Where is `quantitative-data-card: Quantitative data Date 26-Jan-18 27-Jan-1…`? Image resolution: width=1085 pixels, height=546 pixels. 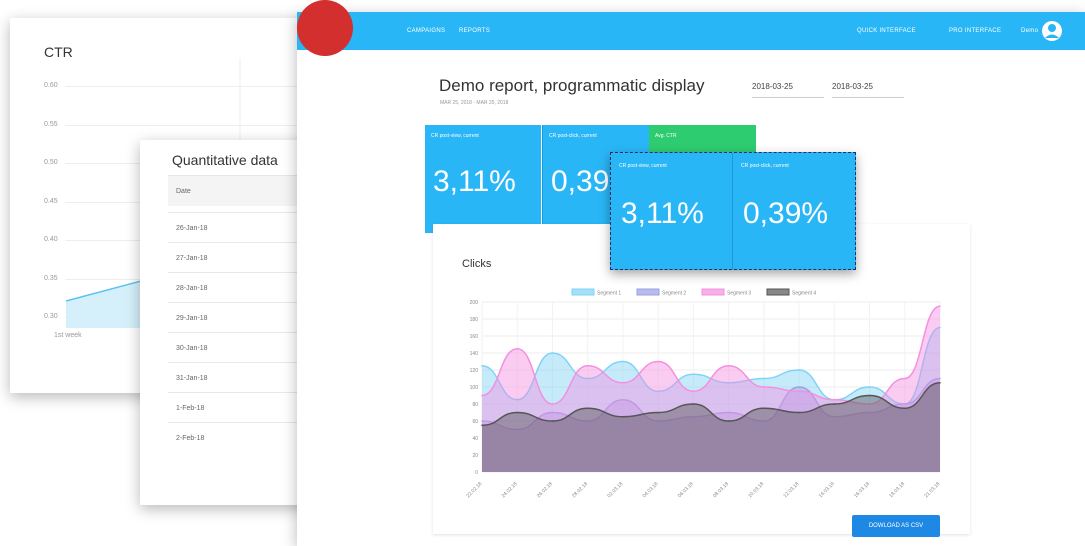 quantitative-data-card: Quantitative data Date 26-Jan-18 27-Jan-1… is located at coordinates (227, 322).